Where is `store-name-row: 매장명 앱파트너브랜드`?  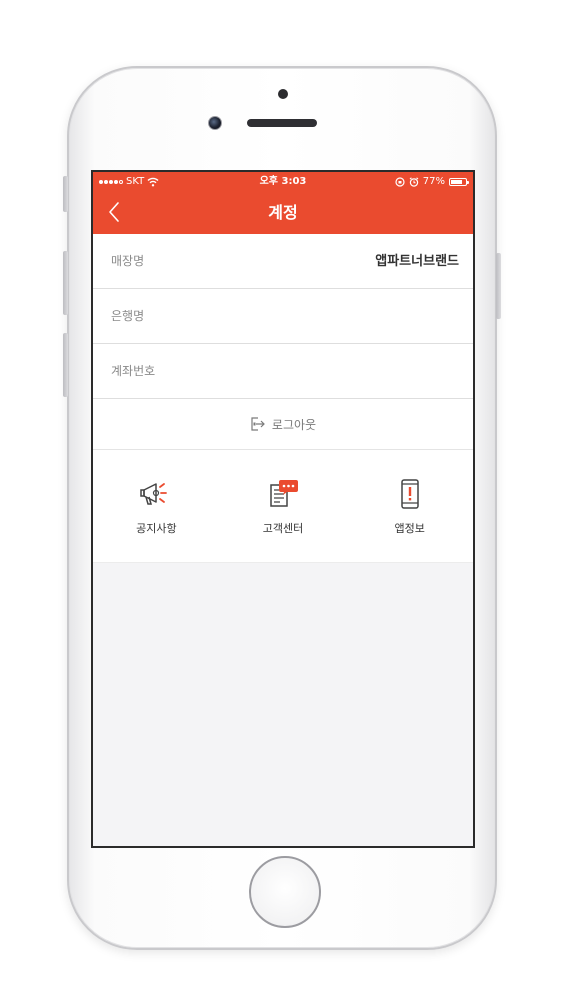
store-name-row: 매장명 앱파트너브랜드 is located at coordinates (283, 261).